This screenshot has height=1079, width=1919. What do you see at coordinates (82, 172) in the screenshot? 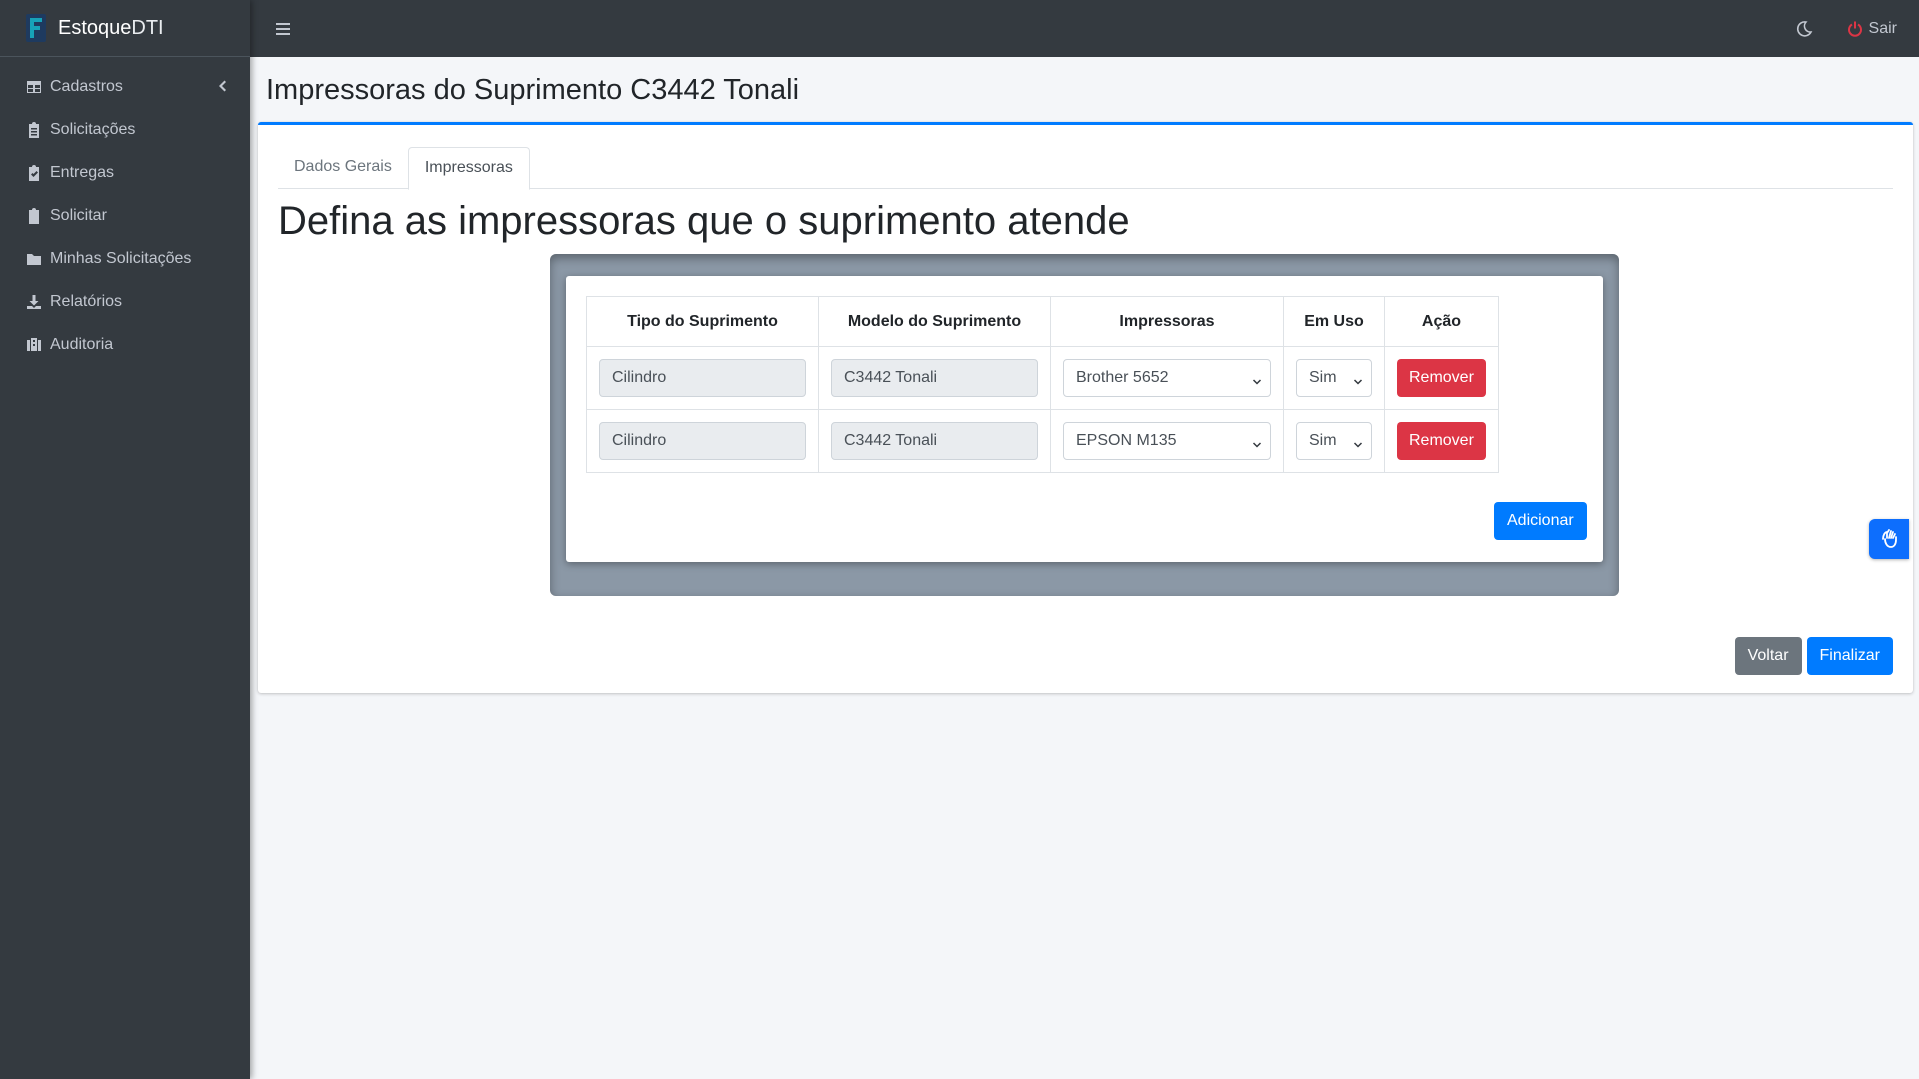
I see `sidebar-item-label: Entregas` at bounding box center [82, 172].